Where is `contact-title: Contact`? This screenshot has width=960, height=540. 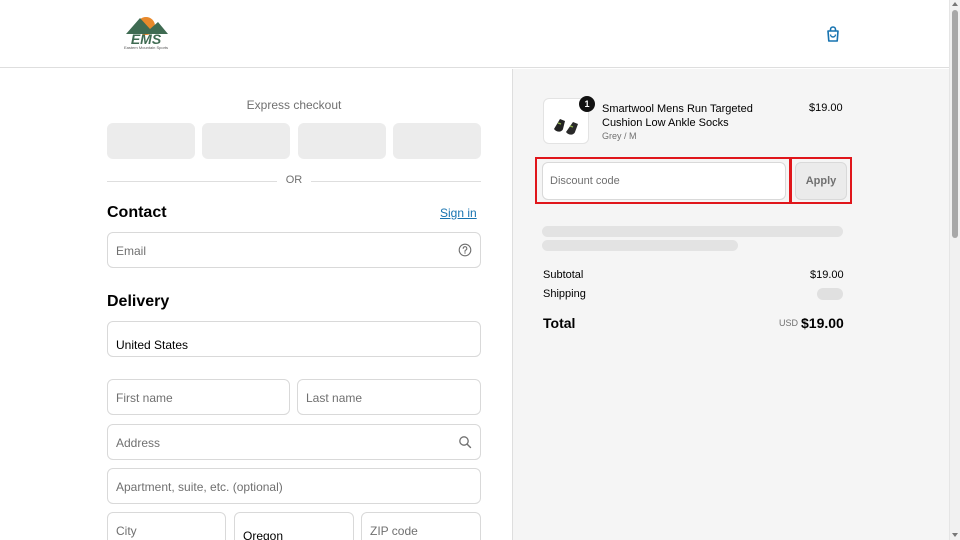
contact-title: Contact is located at coordinates (137, 212).